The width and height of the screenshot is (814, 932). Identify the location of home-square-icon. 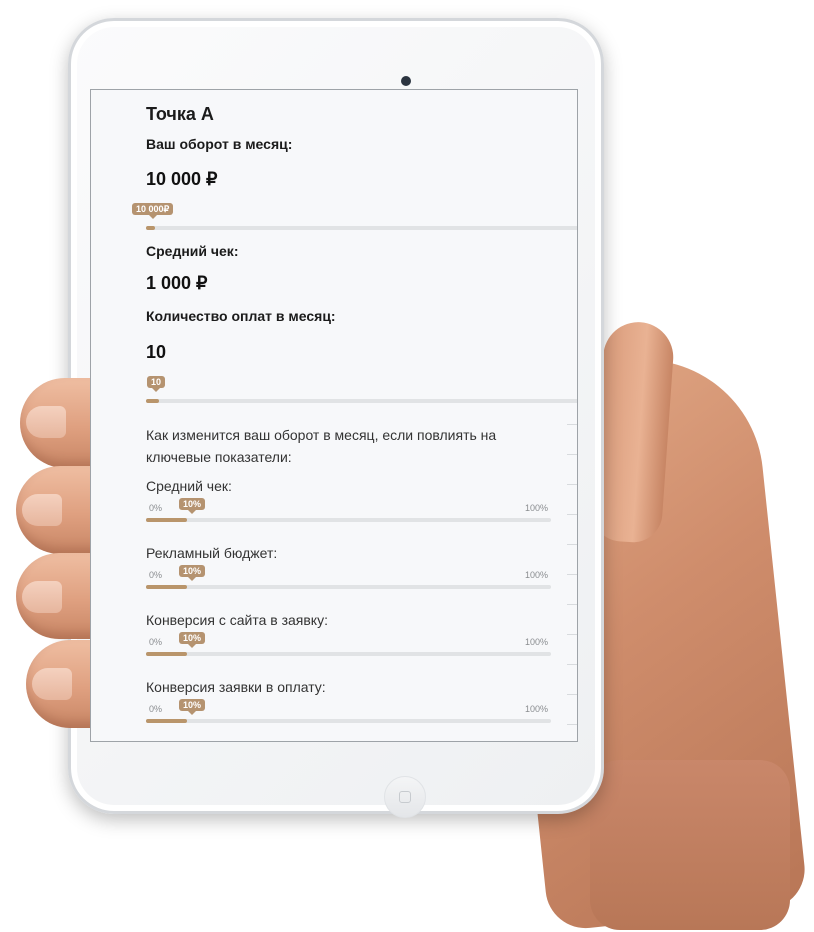
(405, 797).